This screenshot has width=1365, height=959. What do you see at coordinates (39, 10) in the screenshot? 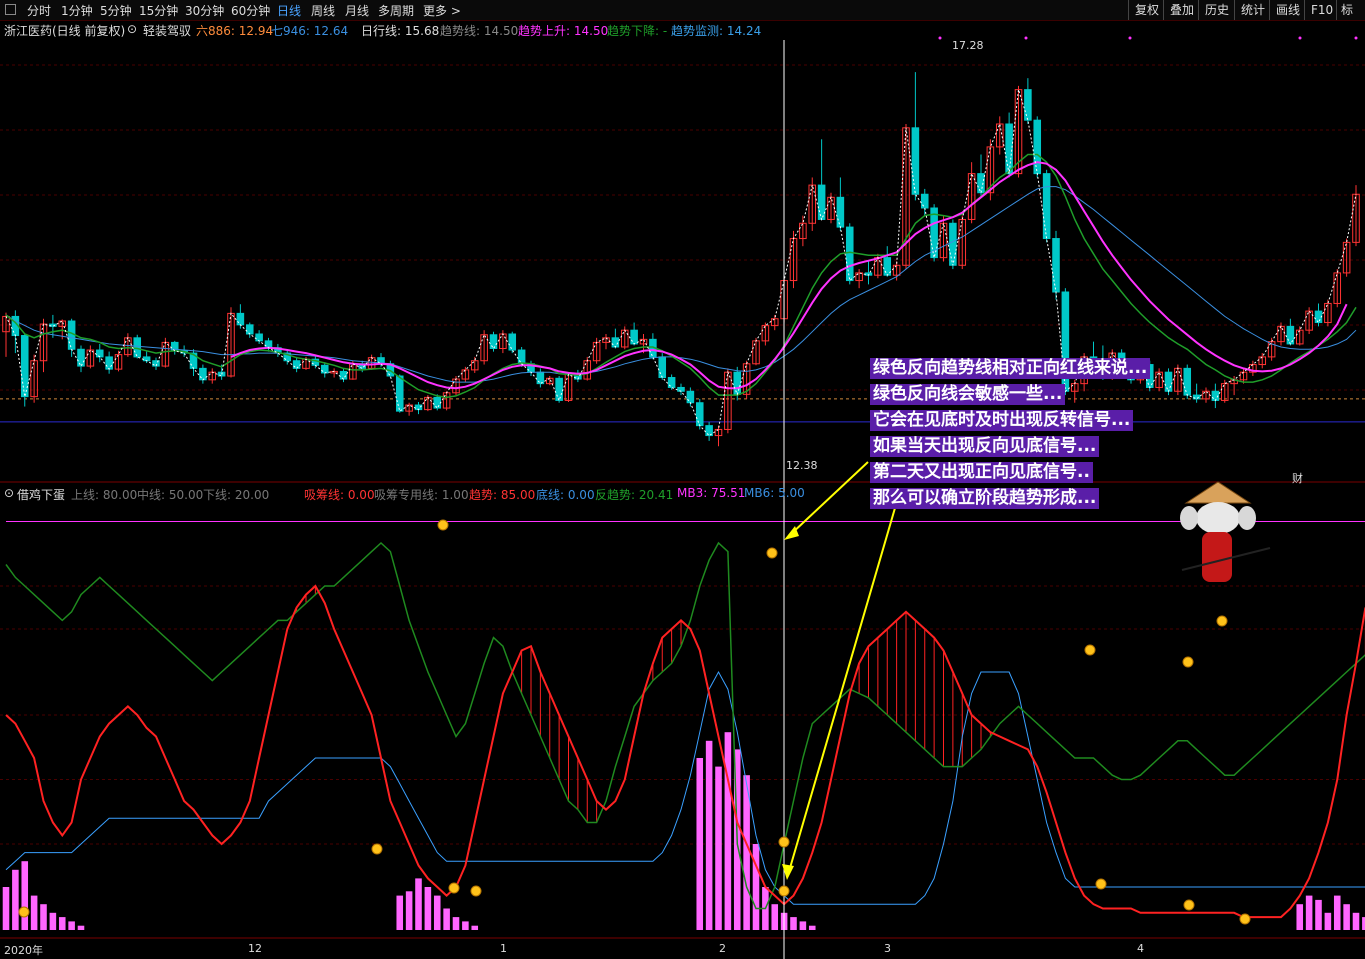
I see `tab-fenshi: 分时` at bounding box center [39, 10].